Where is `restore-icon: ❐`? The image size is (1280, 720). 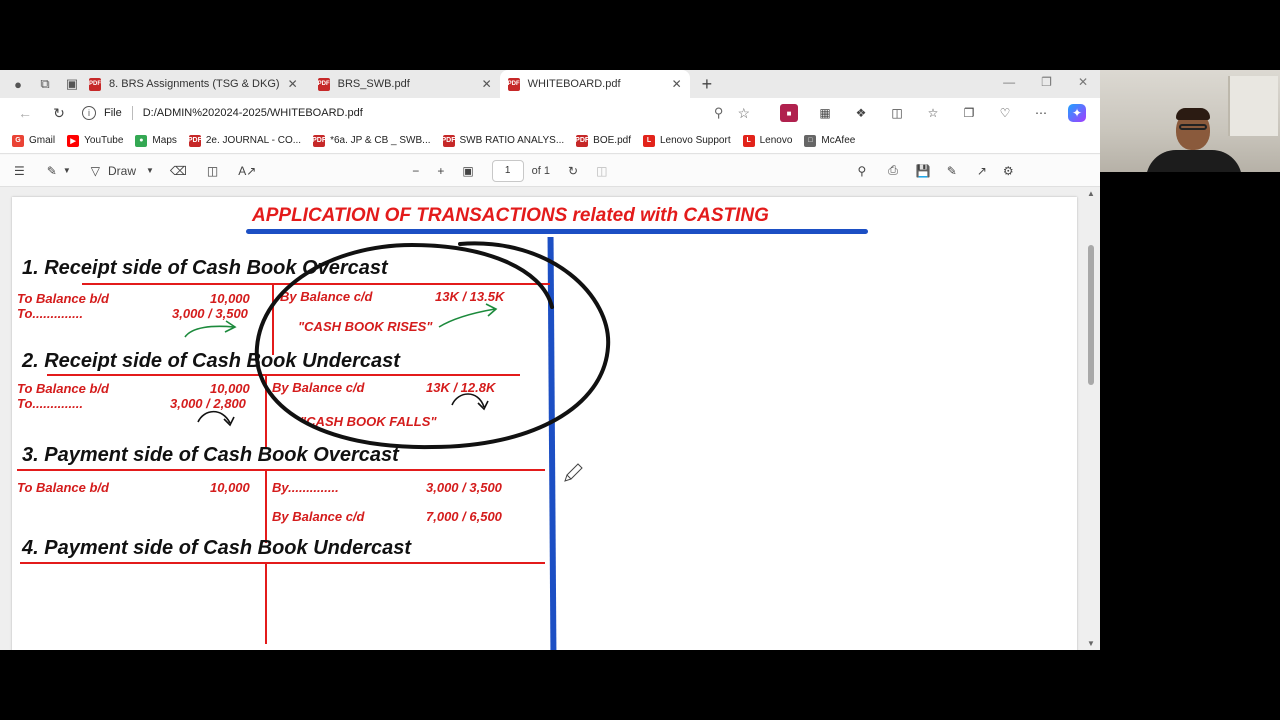
restore-icon: ❐ is located at coordinates (1046, 82).